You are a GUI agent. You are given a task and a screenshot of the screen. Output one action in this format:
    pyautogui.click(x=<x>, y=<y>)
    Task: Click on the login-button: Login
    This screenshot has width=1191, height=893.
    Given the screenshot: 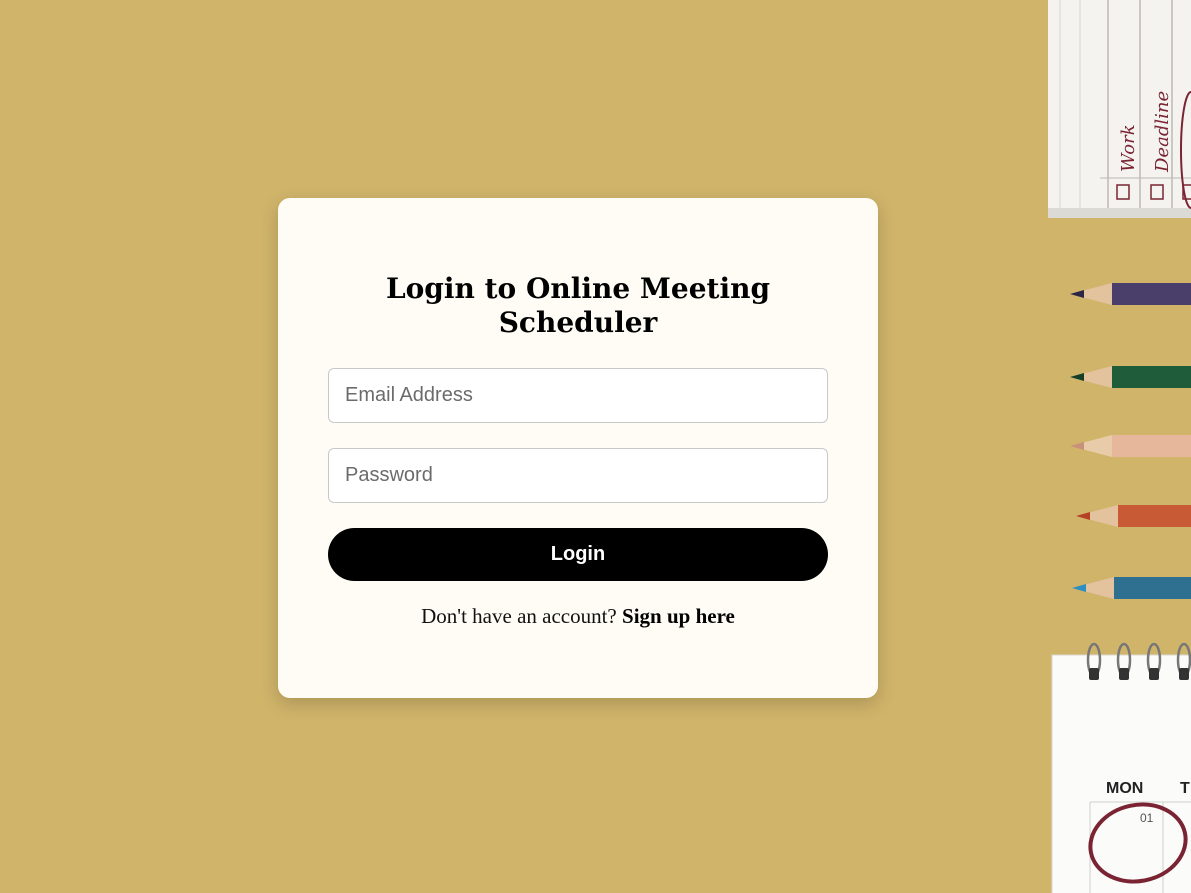 What is the action you would take?
    pyautogui.click(x=578, y=554)
    